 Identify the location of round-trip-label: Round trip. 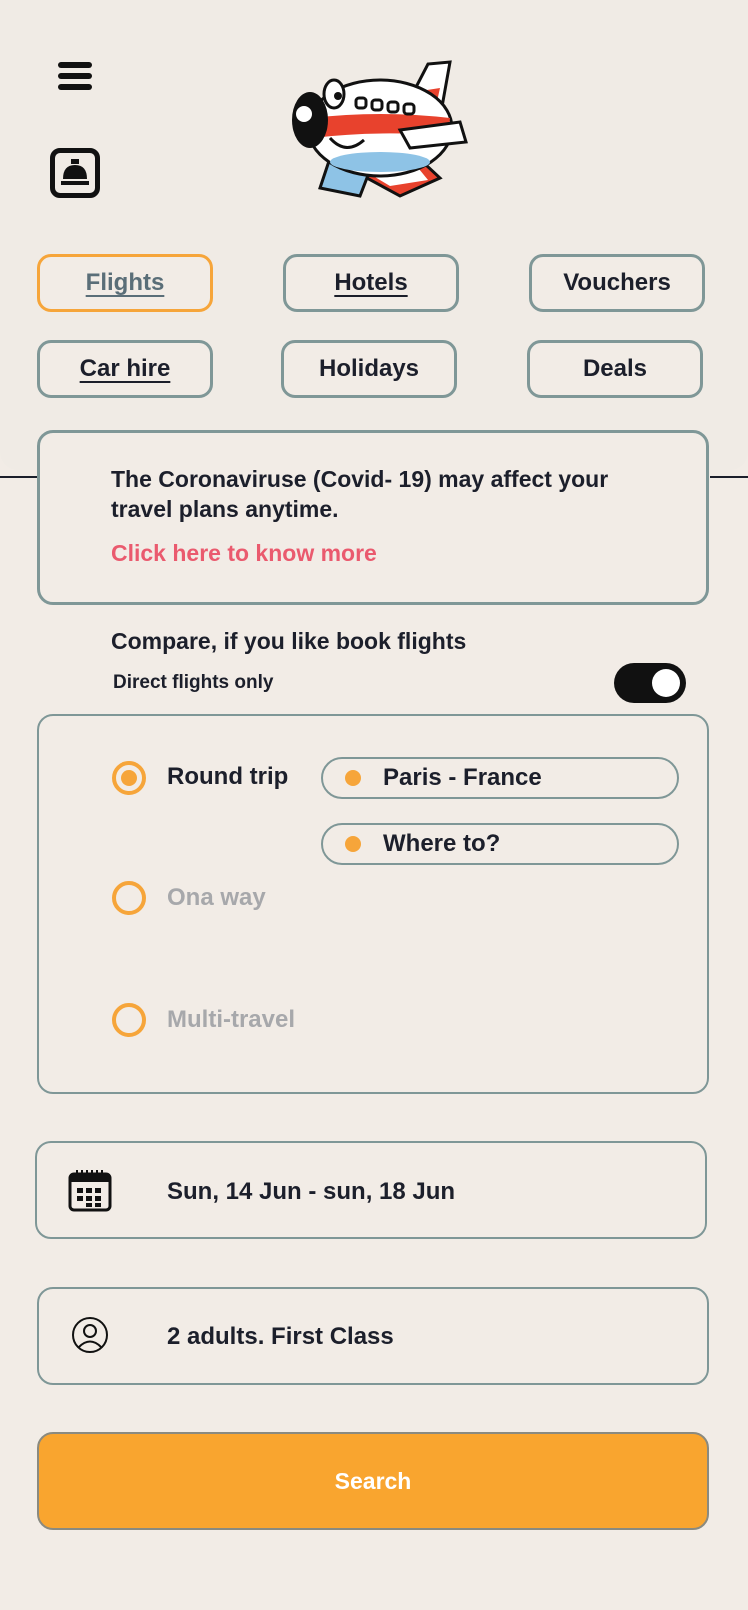
(228, 776).